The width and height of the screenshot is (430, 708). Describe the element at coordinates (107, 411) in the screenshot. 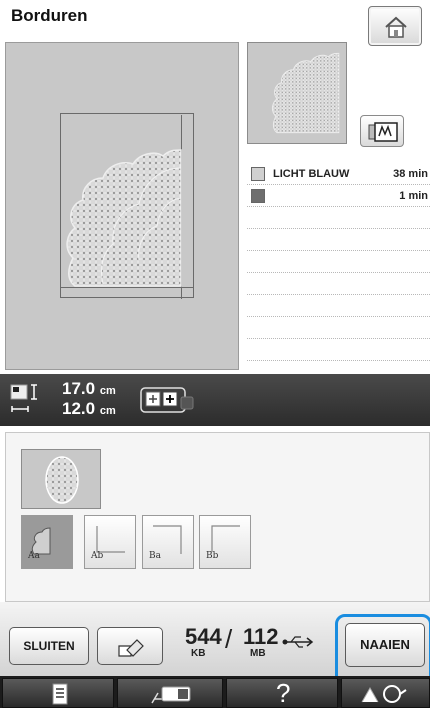

I see `width-unit: cm` at that location.